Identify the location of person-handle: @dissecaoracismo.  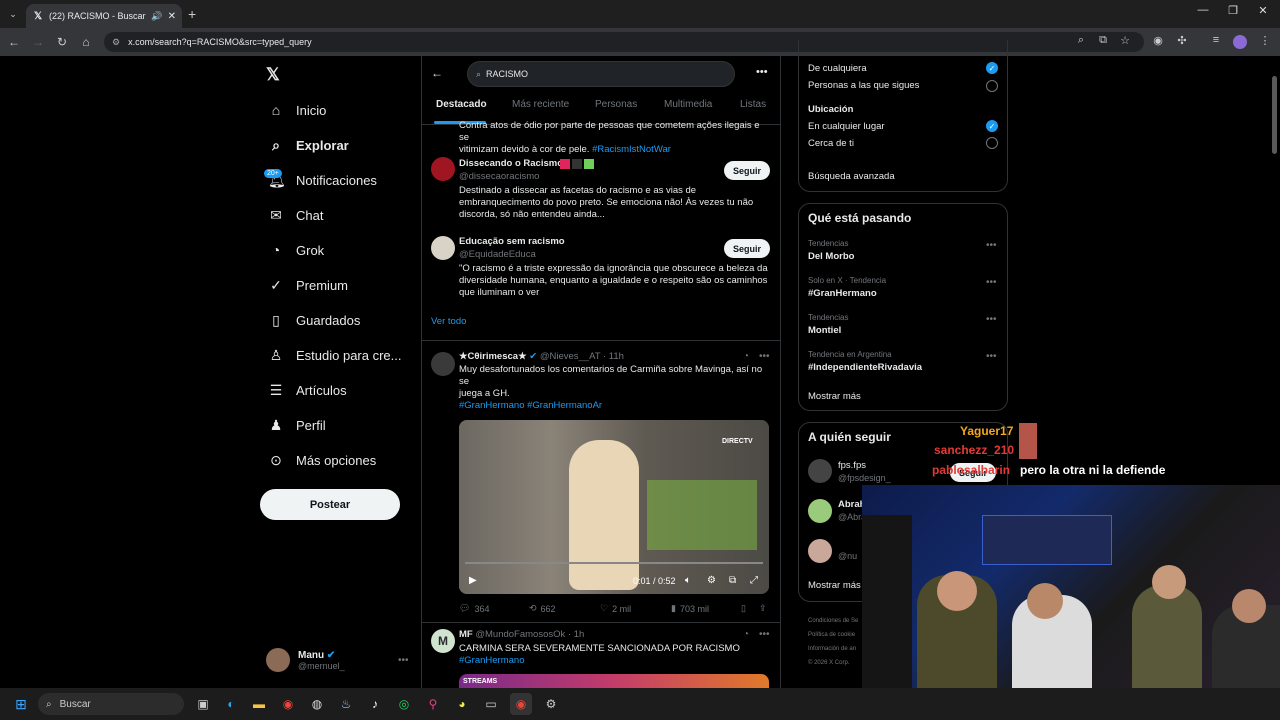
(499, 177).